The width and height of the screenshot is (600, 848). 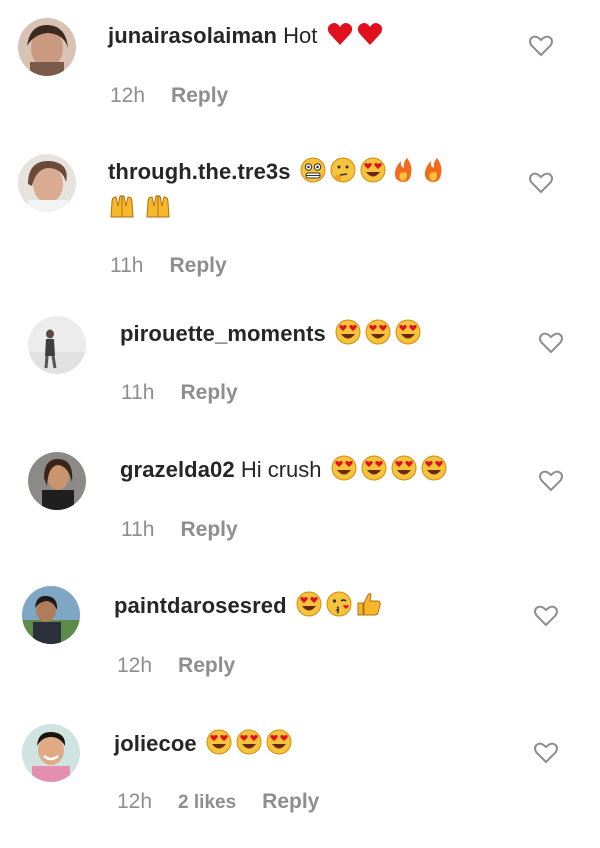 What do you see at coordinates (343, 170) in the screenshot?
I see `thinking-face-icon` at bounding box center [343, 170].